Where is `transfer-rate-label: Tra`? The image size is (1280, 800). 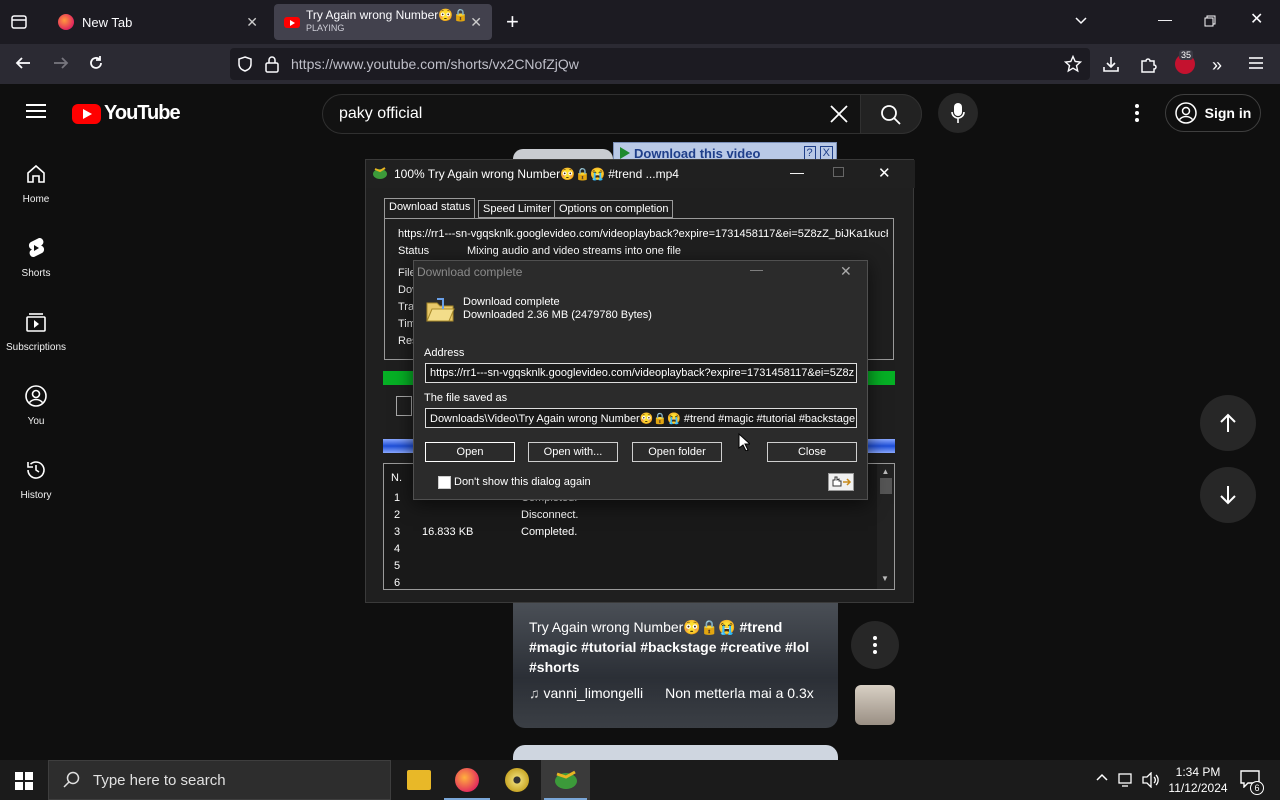
transfer-rate-label: Tra is located at coordinates (406, 307).